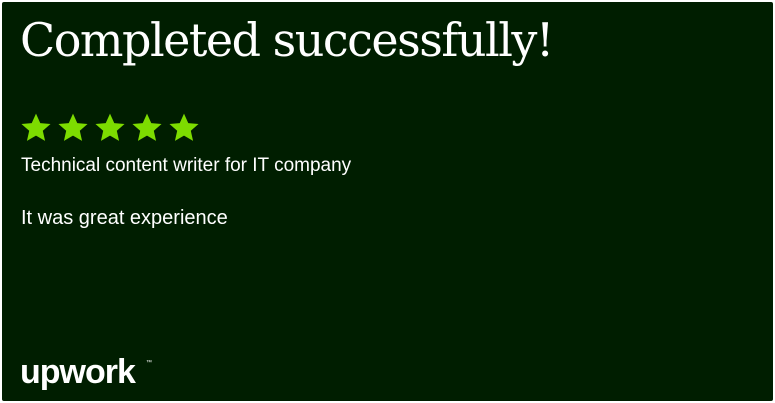 The width and height of the screenshot is (775, 403). I want to click on feedback-text: It was great experience, so click(124, 218).